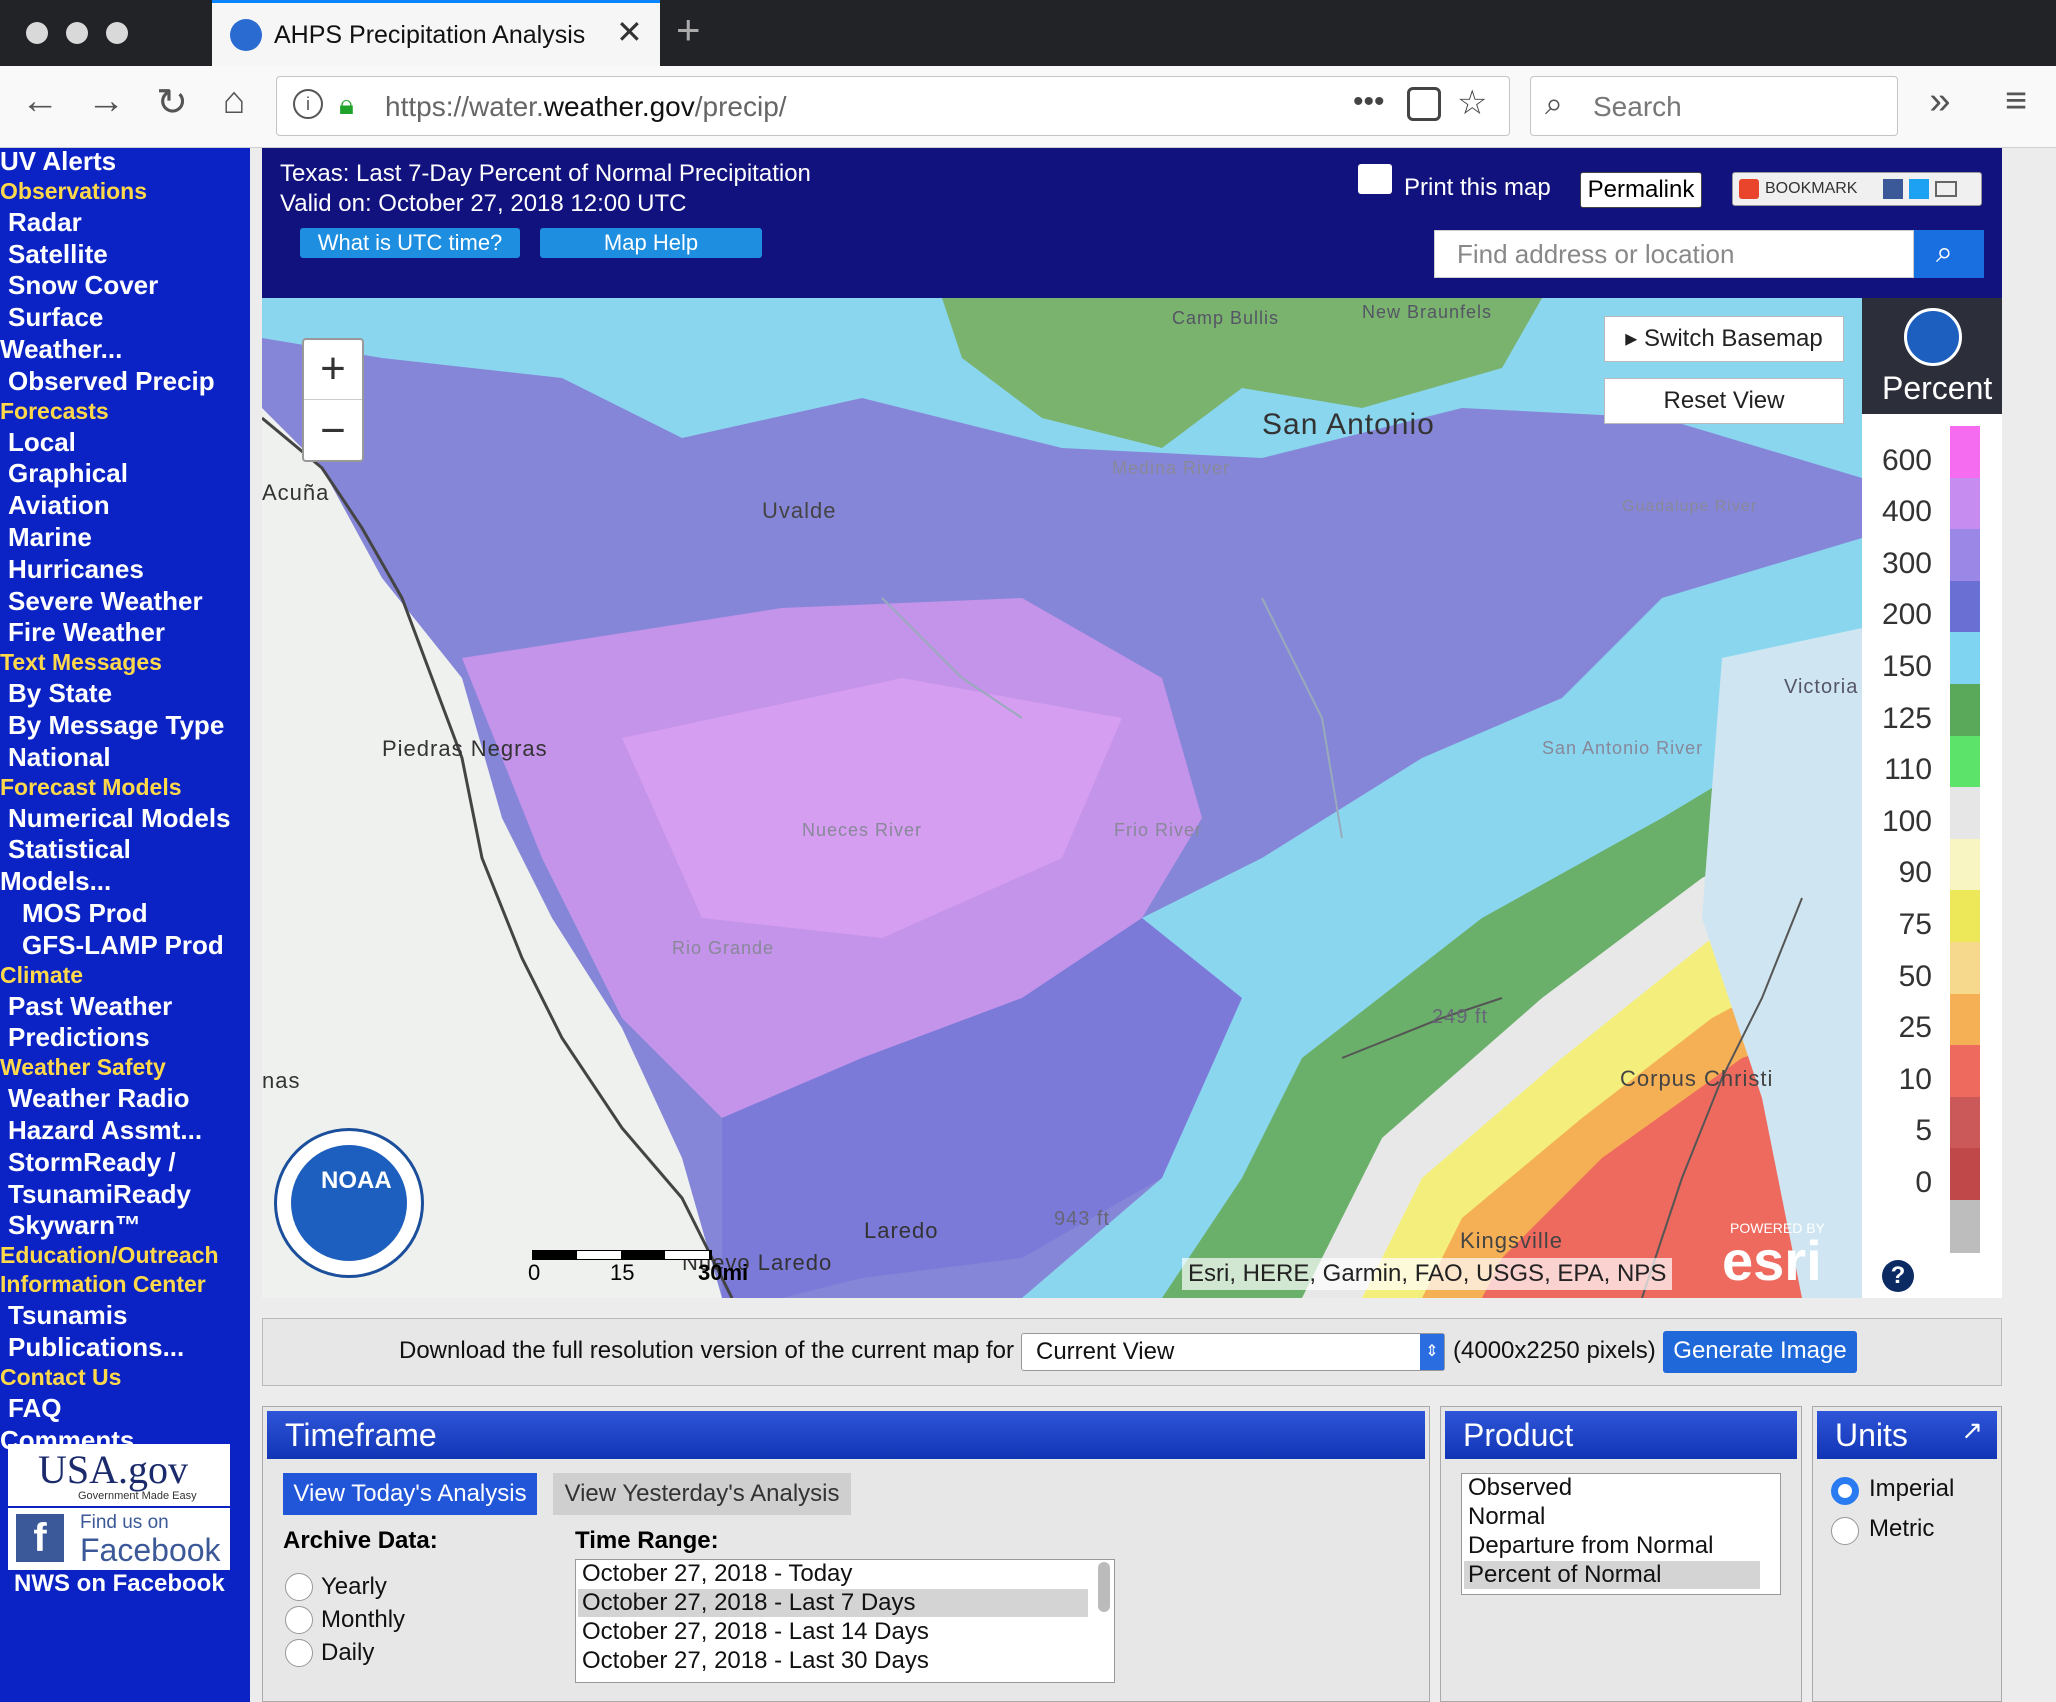  Describe the element at coordinates (1898, 1276) in the screenshot. I see `help-icon: ?` at that location.